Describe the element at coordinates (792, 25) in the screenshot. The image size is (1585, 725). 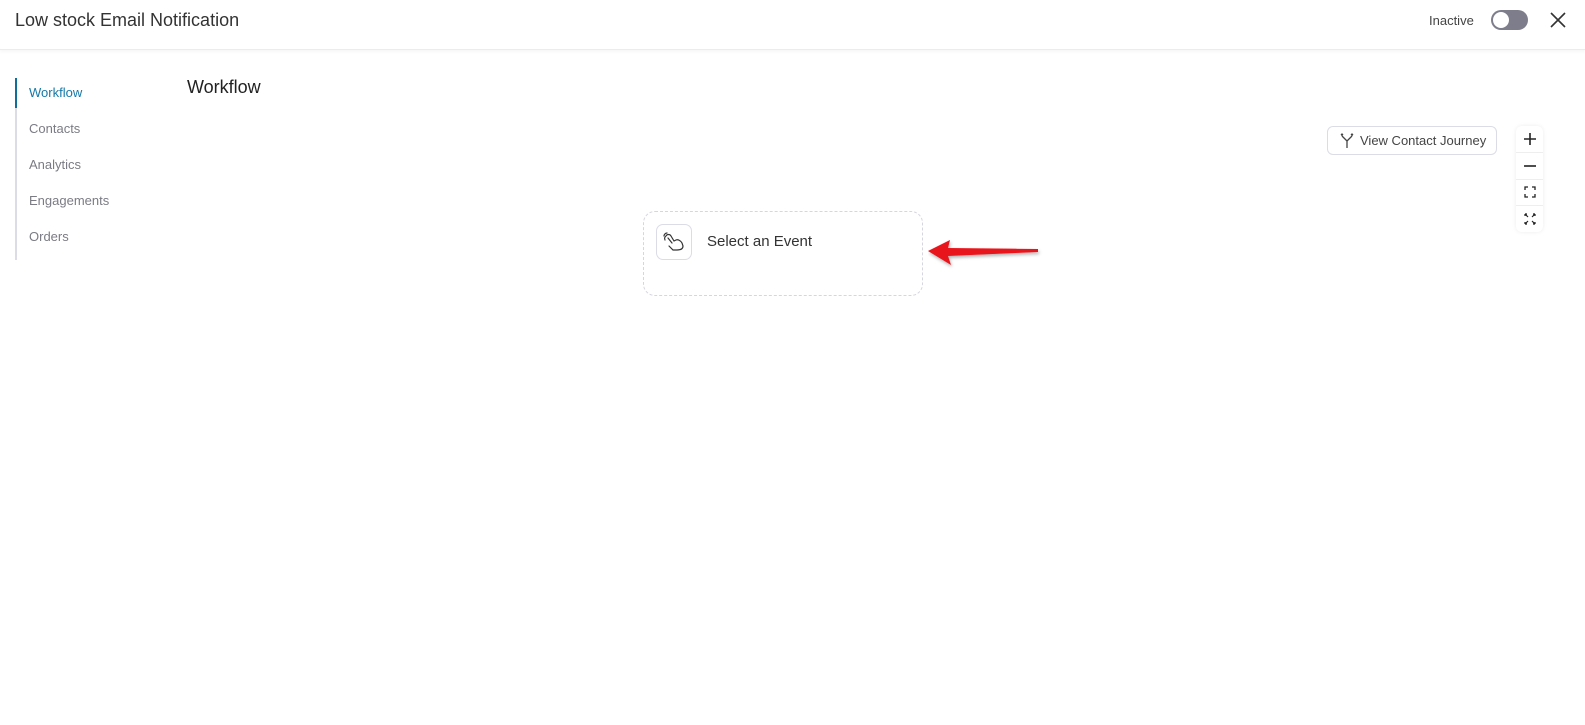
I see `app-header: Low stock Email Notification Inactive` at that location.